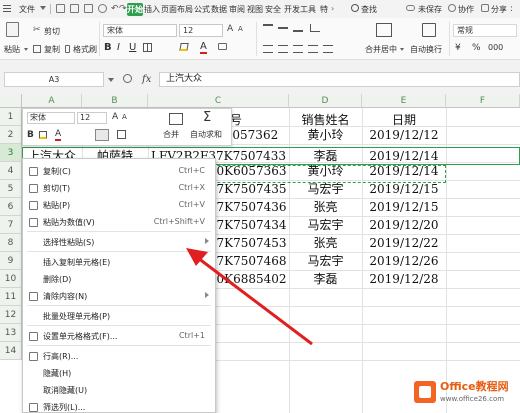 This screenshot has height=413, width=520. I want to click on cell-e: 2019/12/26, so click(404, 261).